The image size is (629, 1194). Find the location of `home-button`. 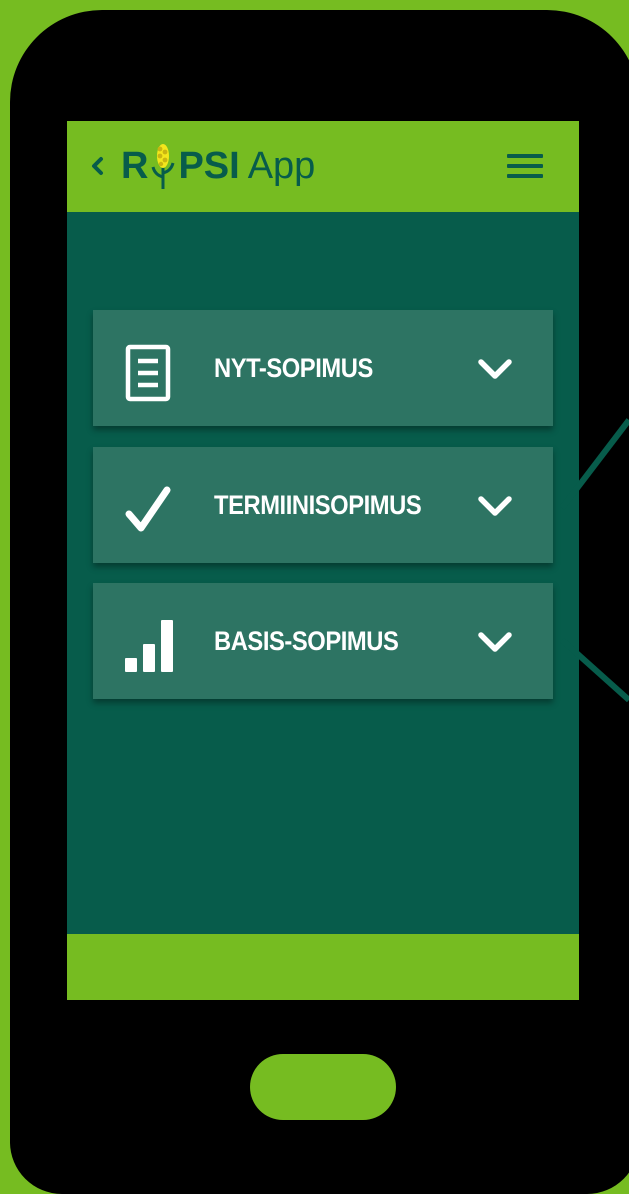

home-button is located at coordinates (323, 1087).